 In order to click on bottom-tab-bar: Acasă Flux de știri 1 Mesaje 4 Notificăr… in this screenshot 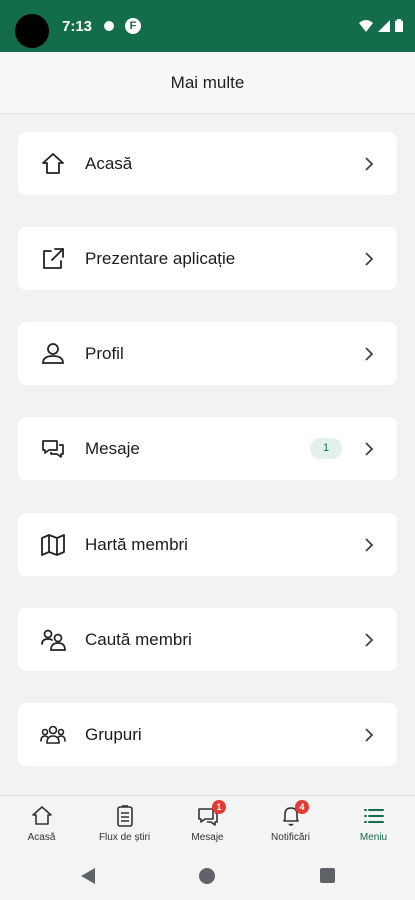, I will do `click(207, 825)`.